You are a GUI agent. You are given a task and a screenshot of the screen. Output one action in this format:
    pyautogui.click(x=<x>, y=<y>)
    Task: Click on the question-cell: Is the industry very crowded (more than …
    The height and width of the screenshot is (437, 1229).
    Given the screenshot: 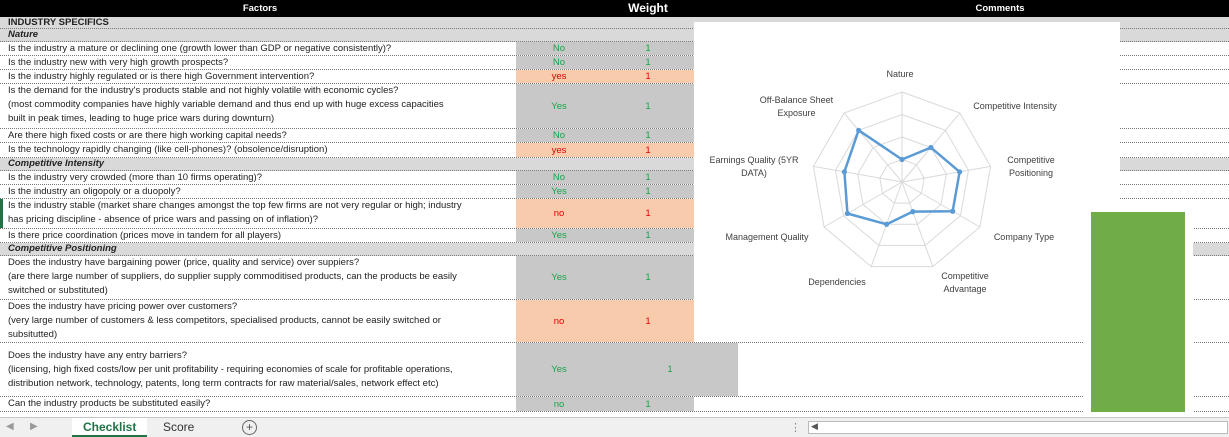 What is the action you would take?
    pyautogui.click(x=261, y=178)
    